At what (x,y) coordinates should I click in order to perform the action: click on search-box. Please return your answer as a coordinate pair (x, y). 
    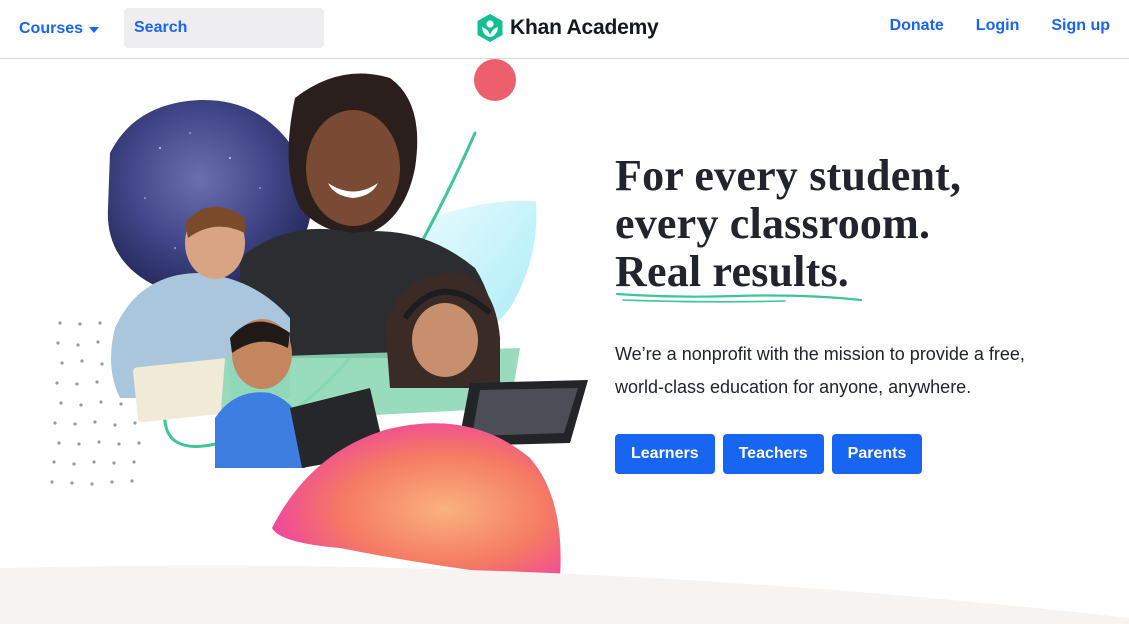
    Looking at the image, I should click on (238, 28).